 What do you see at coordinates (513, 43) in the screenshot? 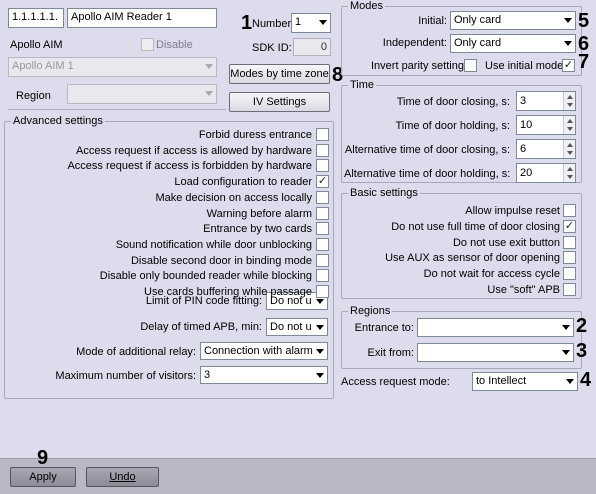
I see `independent-mode-combo: Only card` at bounding box center [513, 43].